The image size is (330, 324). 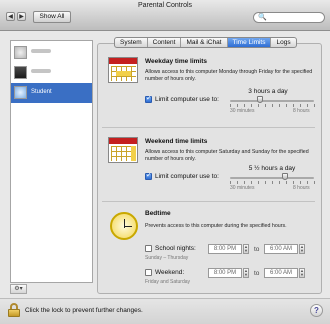 I want to click on weekend-max-label: 8 hours, so click(x=301, y=188).